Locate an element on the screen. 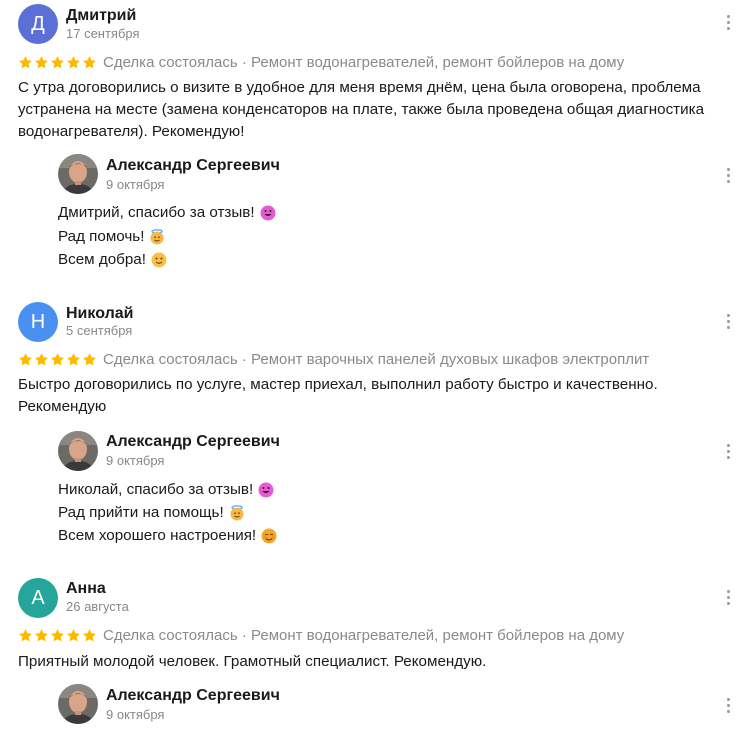  slightly-smiling-face-icon is located at coordinates (159, 260).